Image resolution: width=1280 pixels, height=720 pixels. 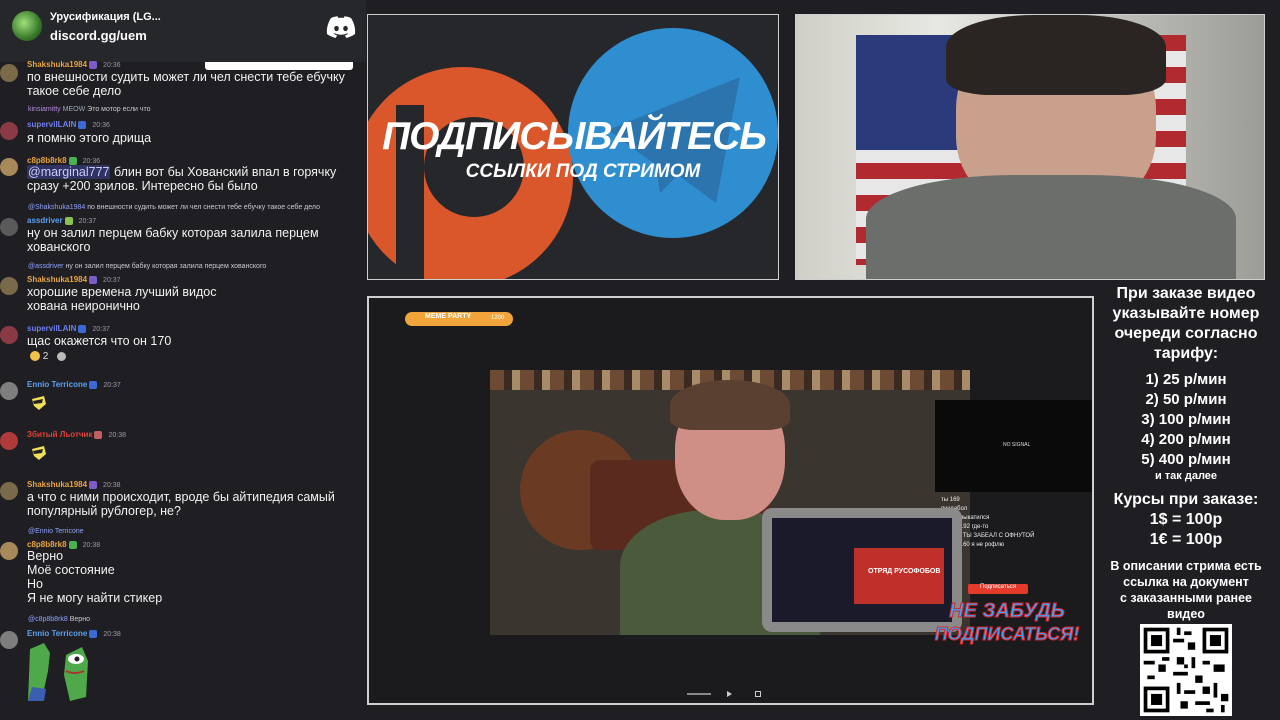 What do you see at coordinates (58, 672) in the screenshot?
I see `pepe-sticker-icon` at bounding box center [58, 672].